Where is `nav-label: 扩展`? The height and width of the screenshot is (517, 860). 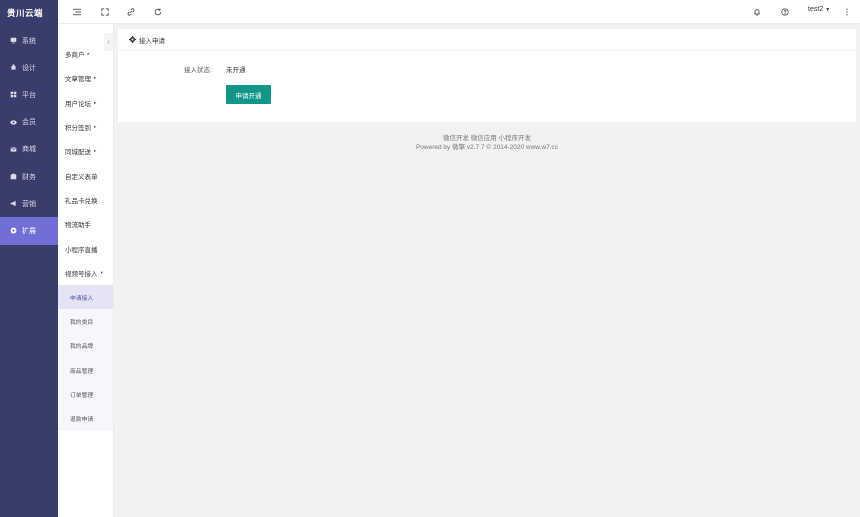 nav-label: 扩展 is located at coordinates (29, 231).